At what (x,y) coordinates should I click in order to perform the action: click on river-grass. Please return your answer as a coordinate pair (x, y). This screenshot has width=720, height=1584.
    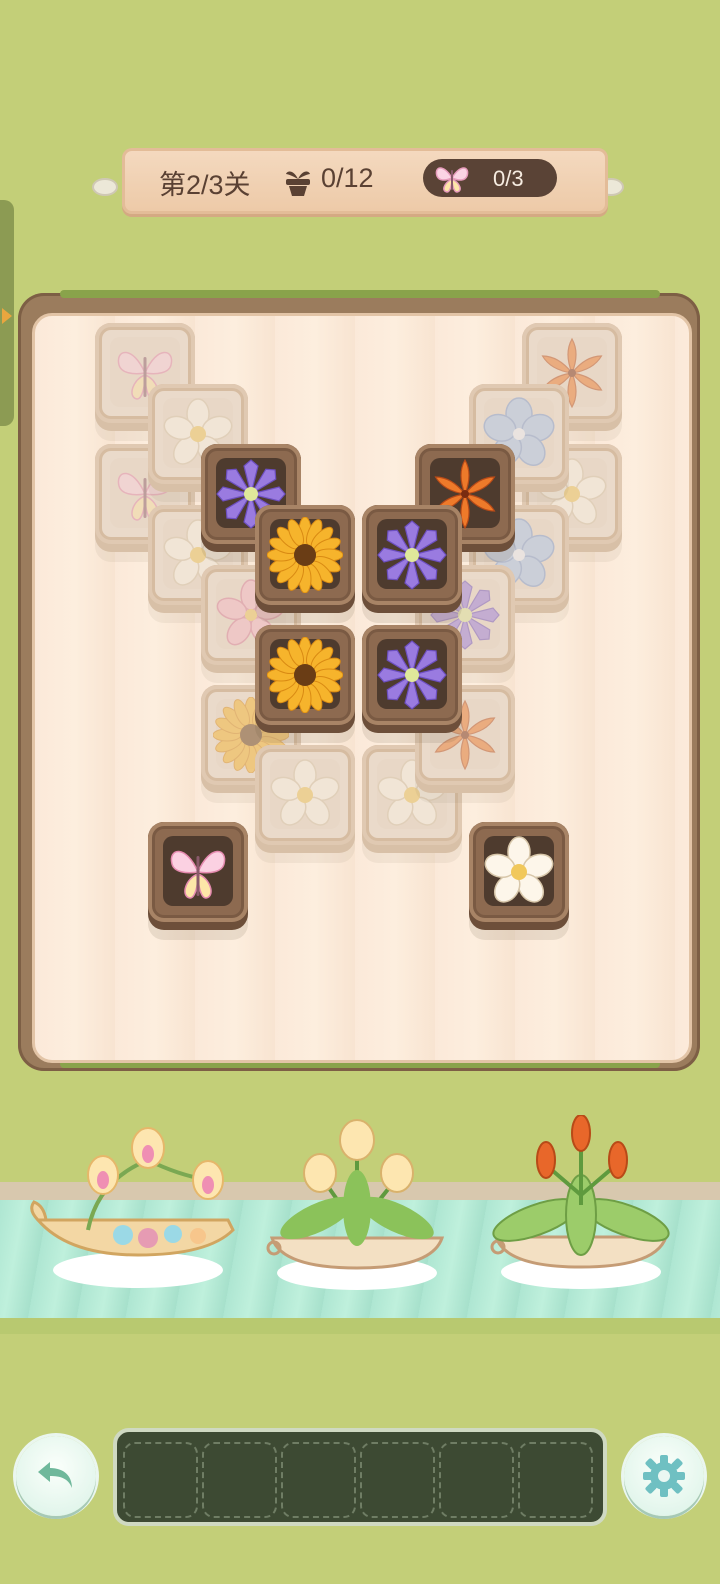
    Looking at the image, I should click on (360, 1326).